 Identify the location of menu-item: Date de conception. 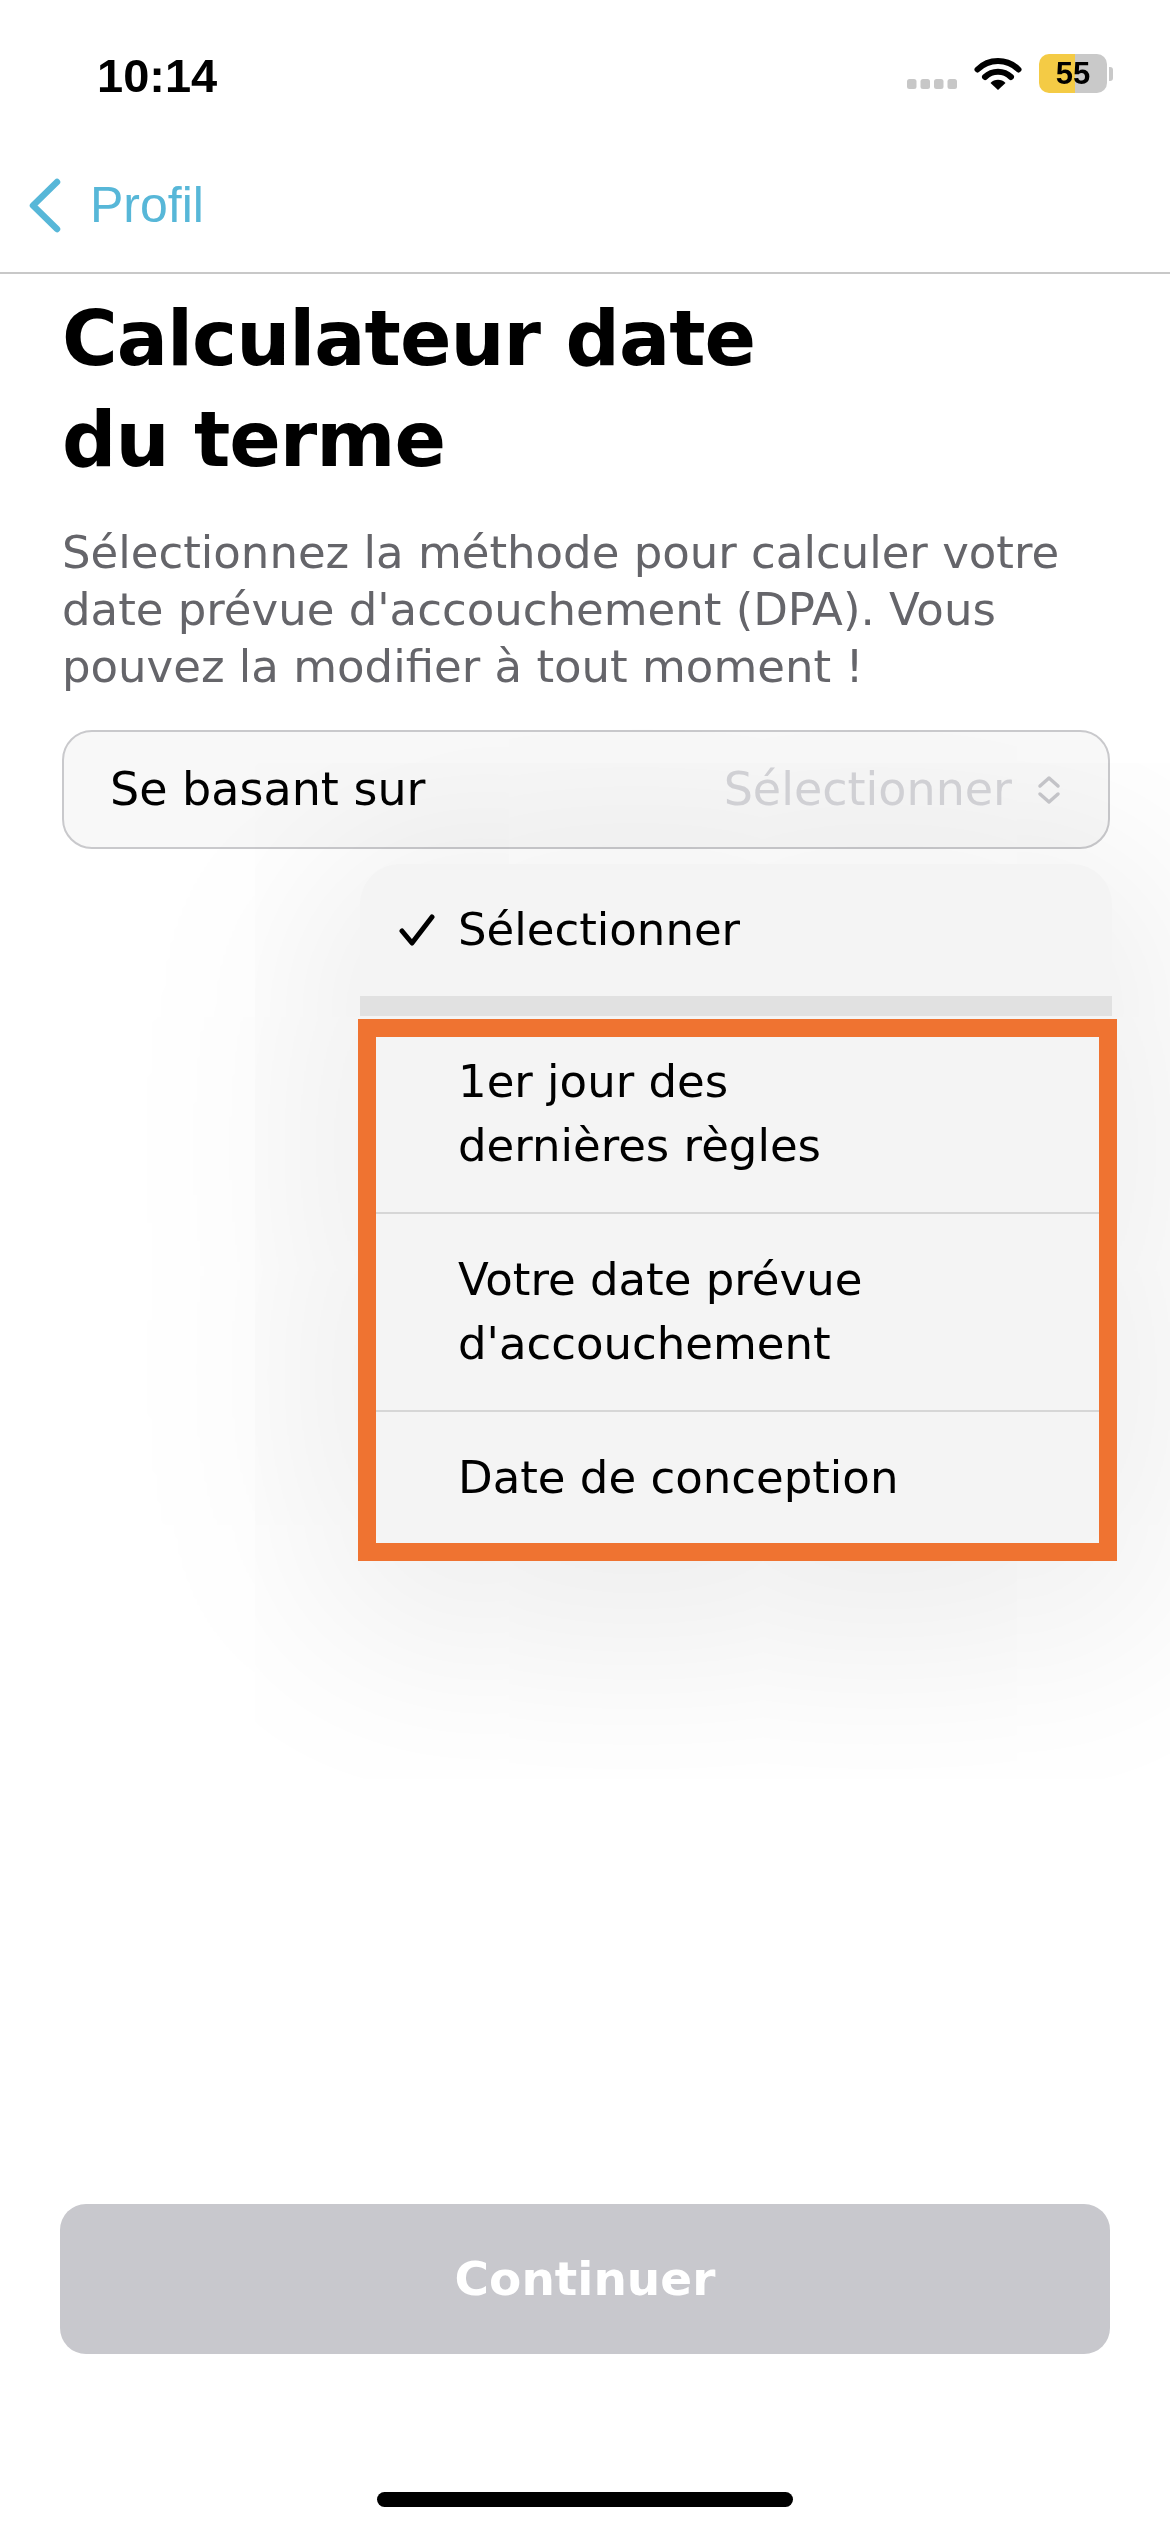
(736, 1477).